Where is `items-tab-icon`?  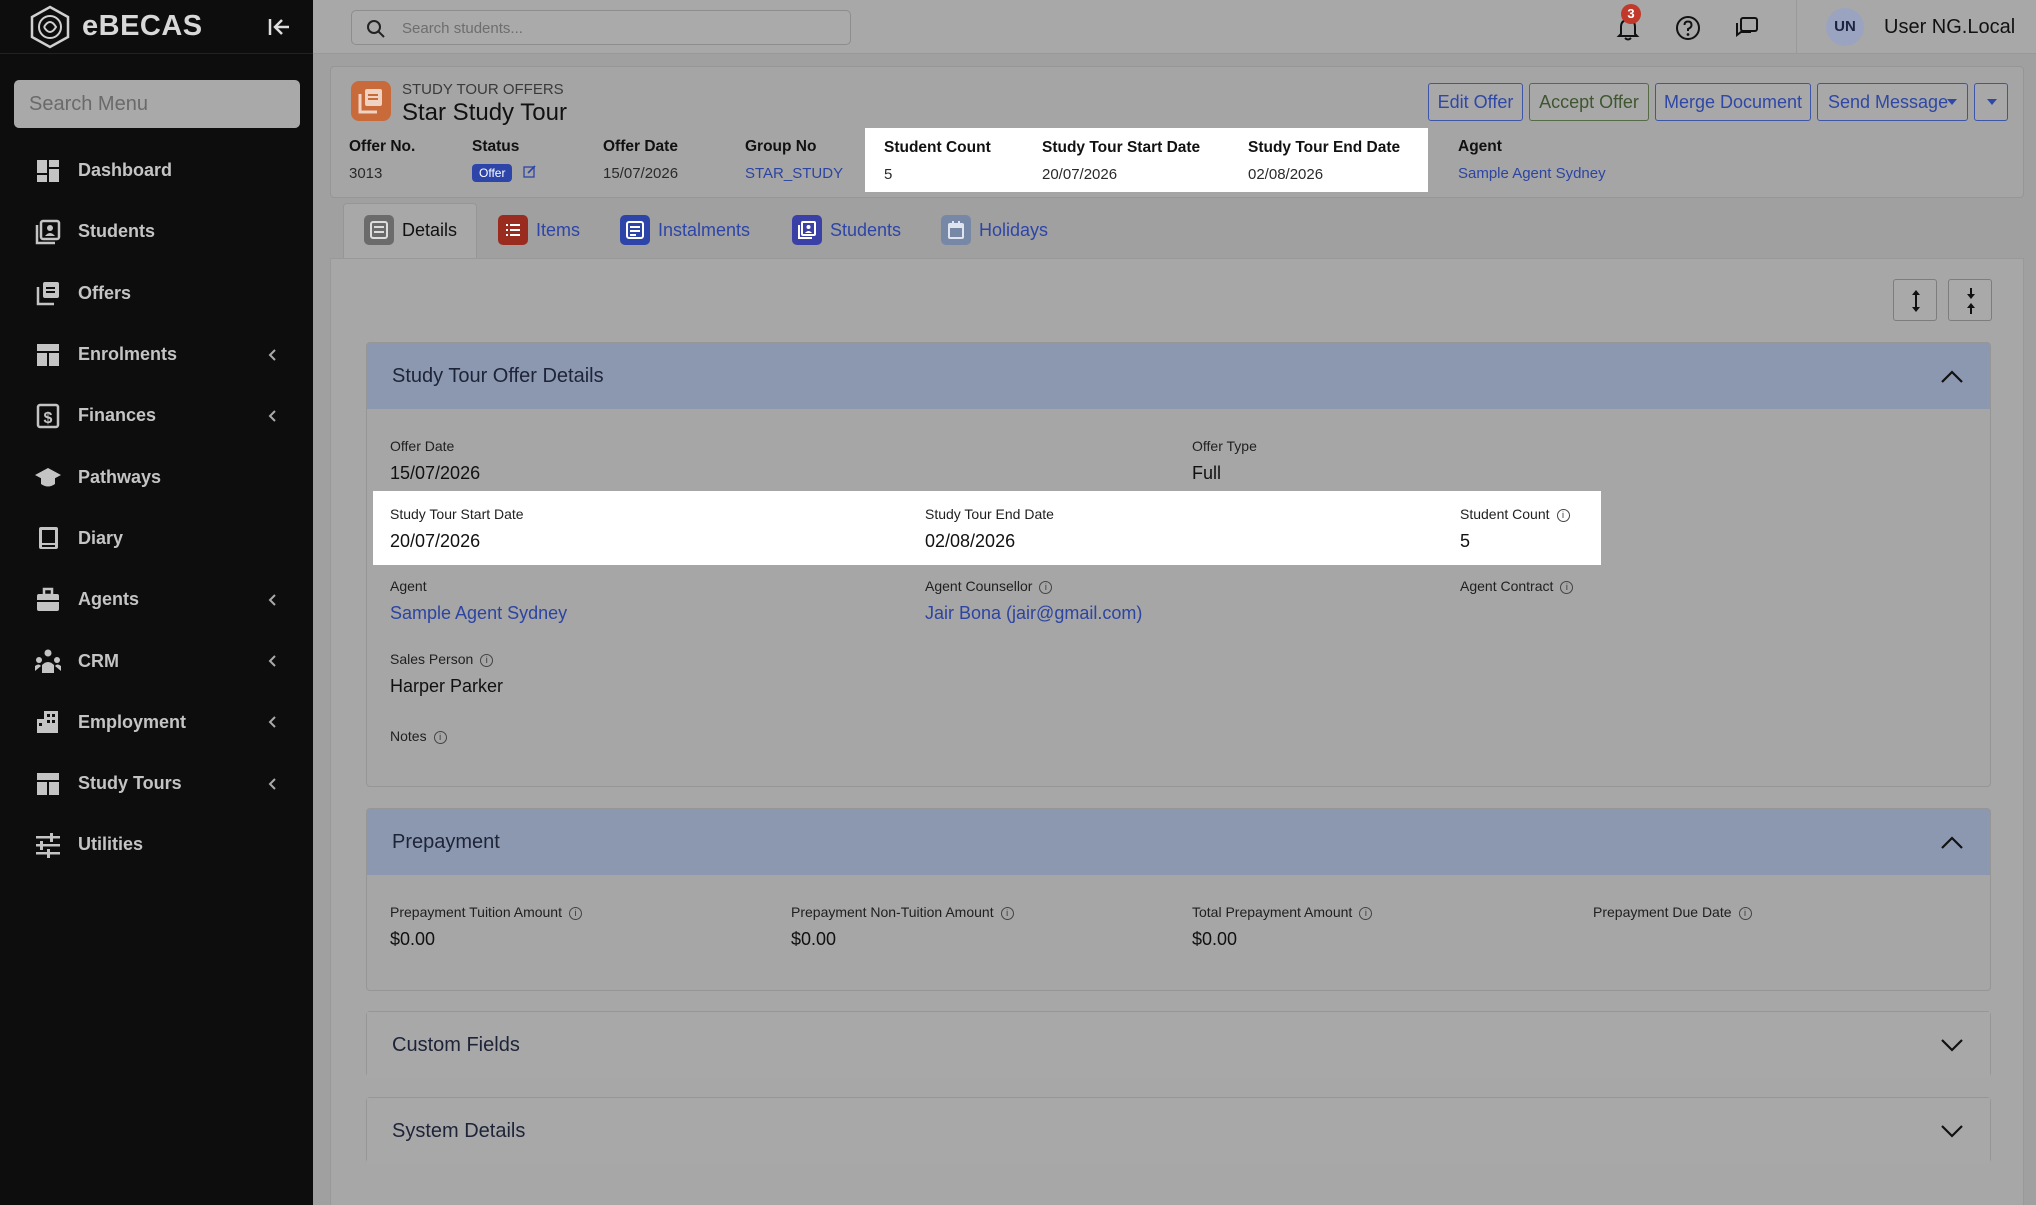 items-tab-icon is located at coordinates (513, 230).